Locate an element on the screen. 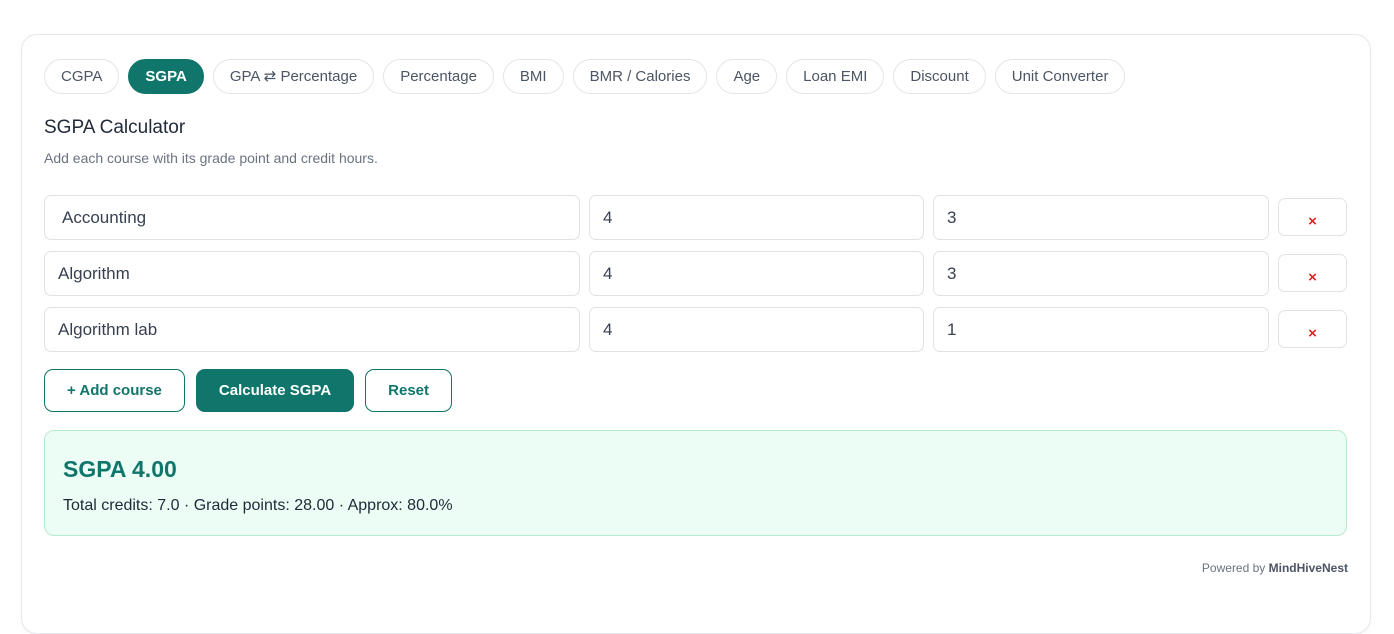 This screenshot has width=1394, height=634. tab-percentage: Percentage is located at coordinates (438, 76).